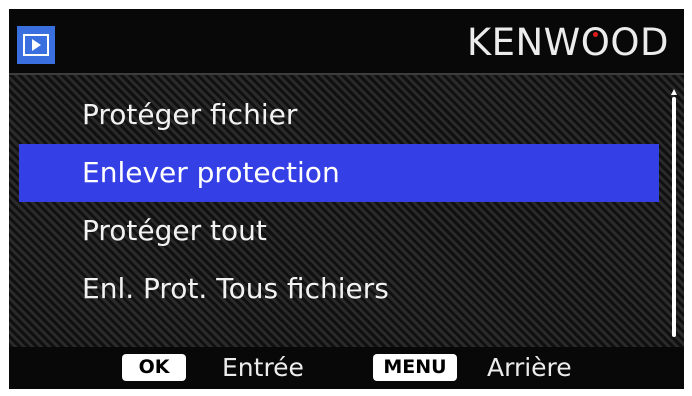 Image resolution: width=692 pixels, height=396 pixels. I want to click on ok-key-badge: OK, so click(154, 367).